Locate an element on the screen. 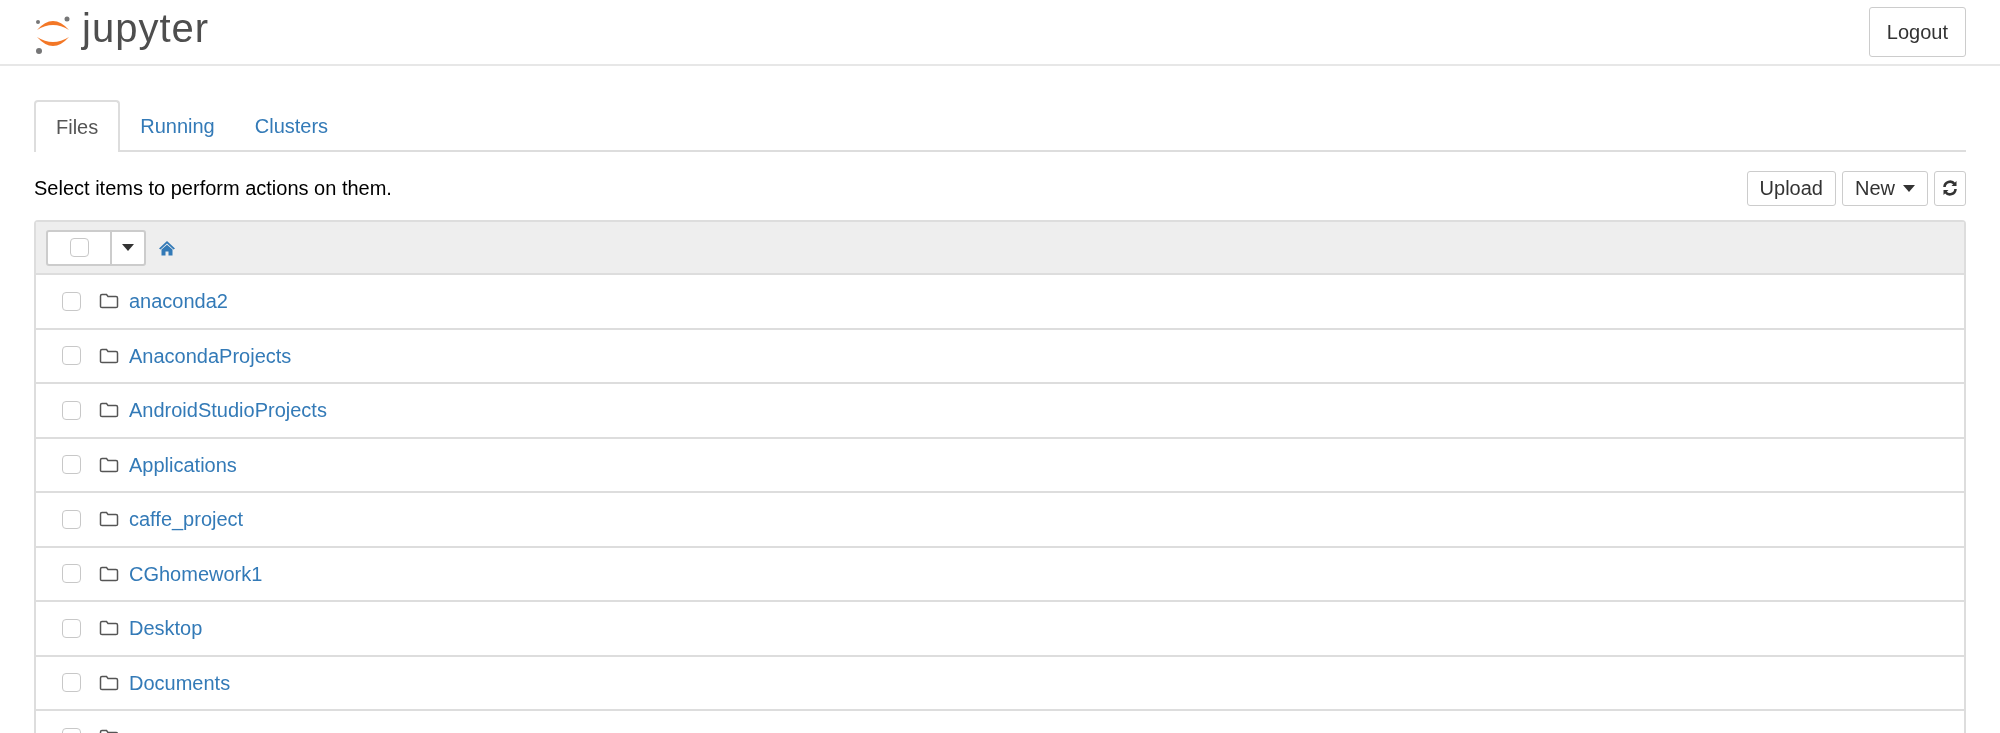  folder-link: caffe_project is located at coordinates (186, 519).